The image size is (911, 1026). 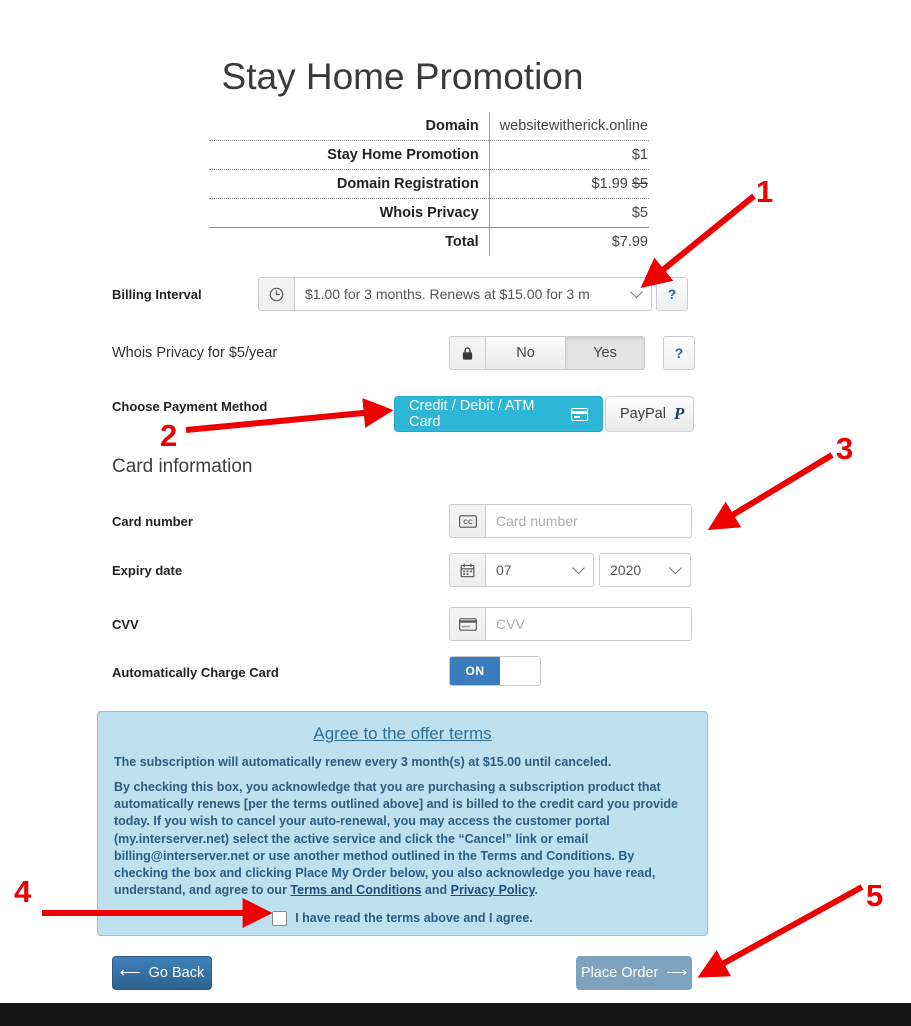 What do you see at coordinates (402, 733) in the screenshot?
I see `terms-title: Agree to the offer terms` at bounding box center [402, 733].